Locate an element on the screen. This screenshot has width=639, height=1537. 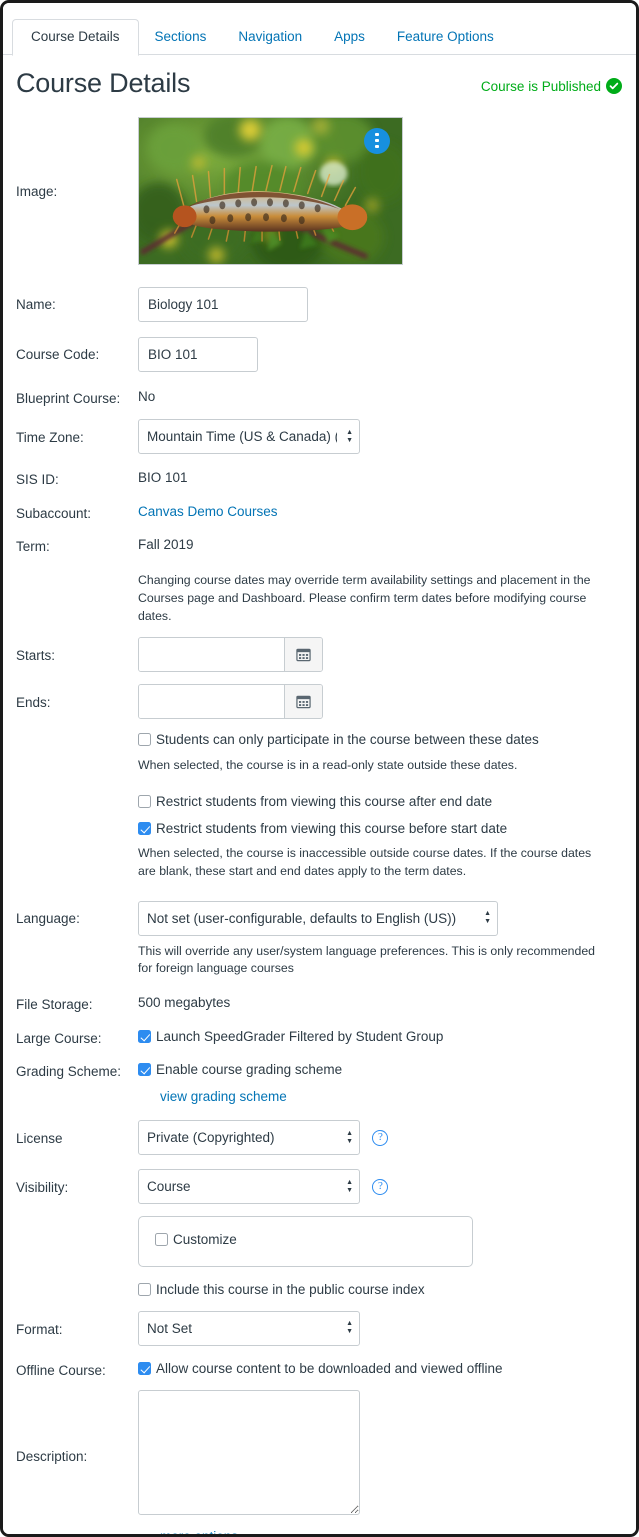
license-select-wrap: Private (Copyrighted) ▲ ▼ is located at coordinates (249, 1138).